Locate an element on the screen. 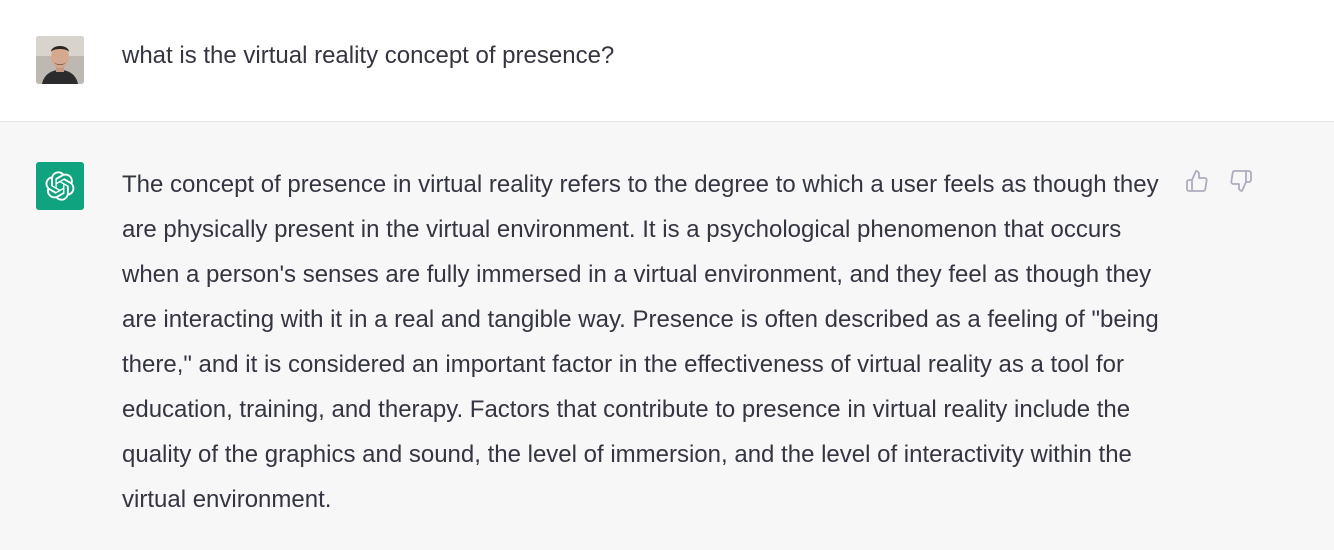  thumbs-down-icon is located at coordinates (1241, 181).